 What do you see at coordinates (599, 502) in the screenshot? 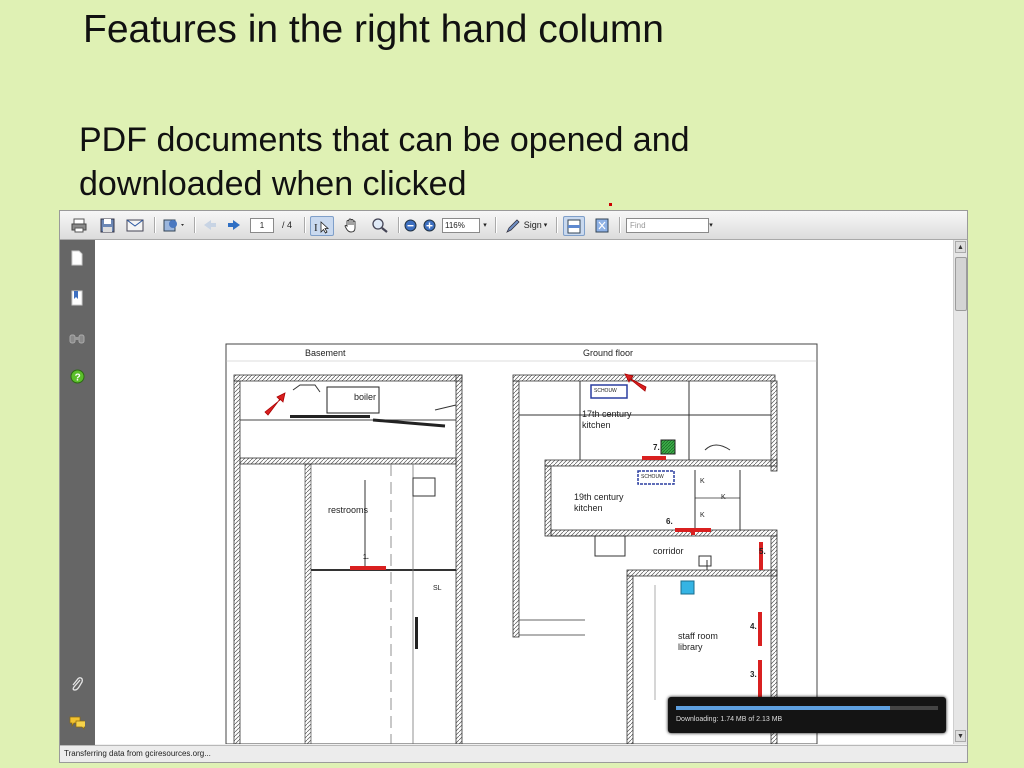
I see `room-19th-century-kitchen: 19th century kitchen` at bounding box center [599, 502].